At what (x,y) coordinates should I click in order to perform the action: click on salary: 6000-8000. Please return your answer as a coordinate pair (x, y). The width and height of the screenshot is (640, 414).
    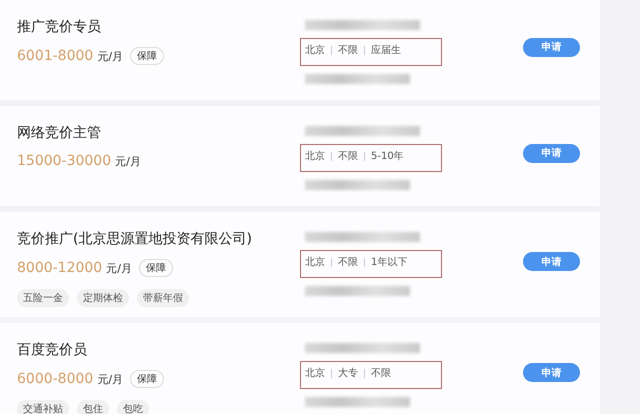
    Looking at the image, I should click on (55, 379).